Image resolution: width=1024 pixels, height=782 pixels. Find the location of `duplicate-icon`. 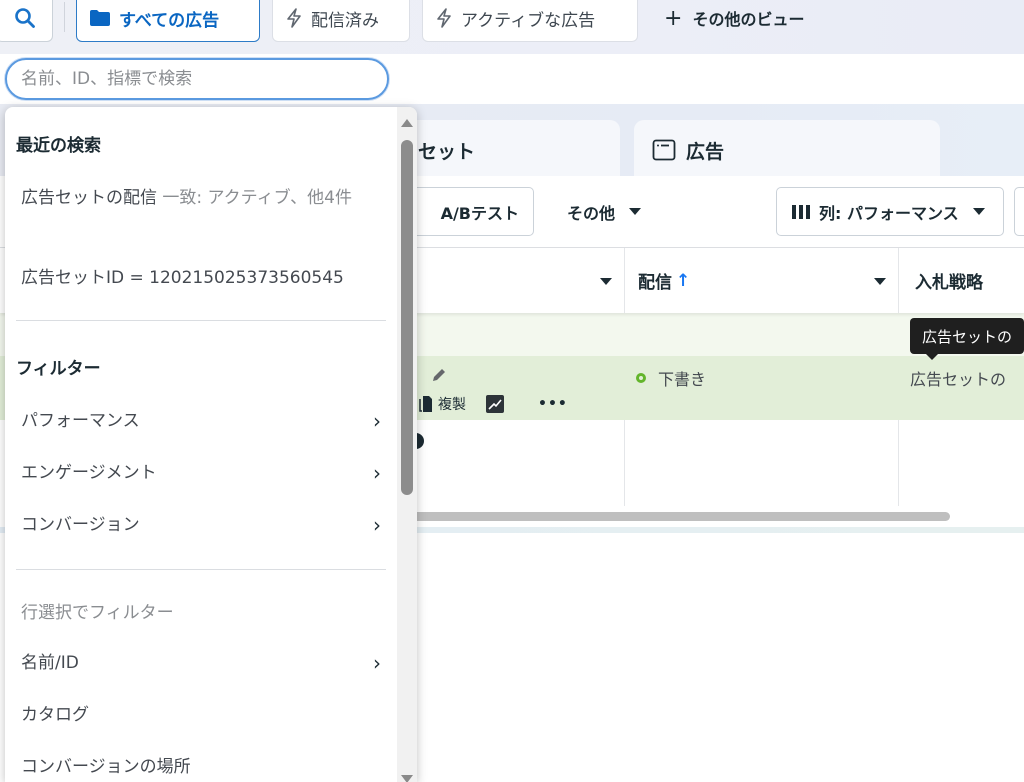

duplicate-icon is located at coordinates (425, 404).